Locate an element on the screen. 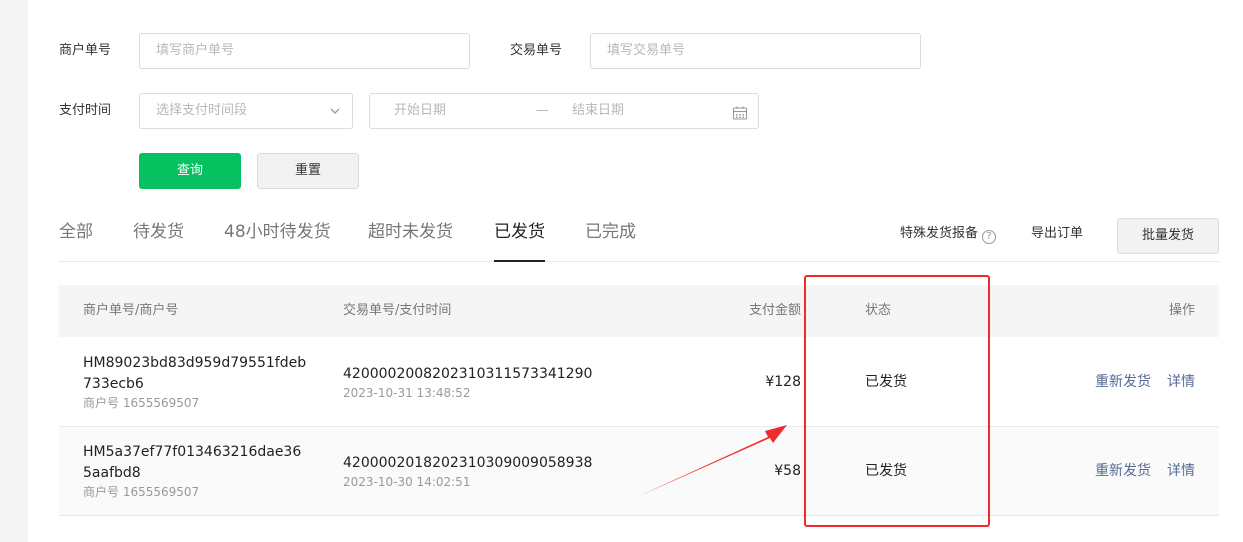  export-orders-link: 导出订单 is located at coordinates (1057, 234).